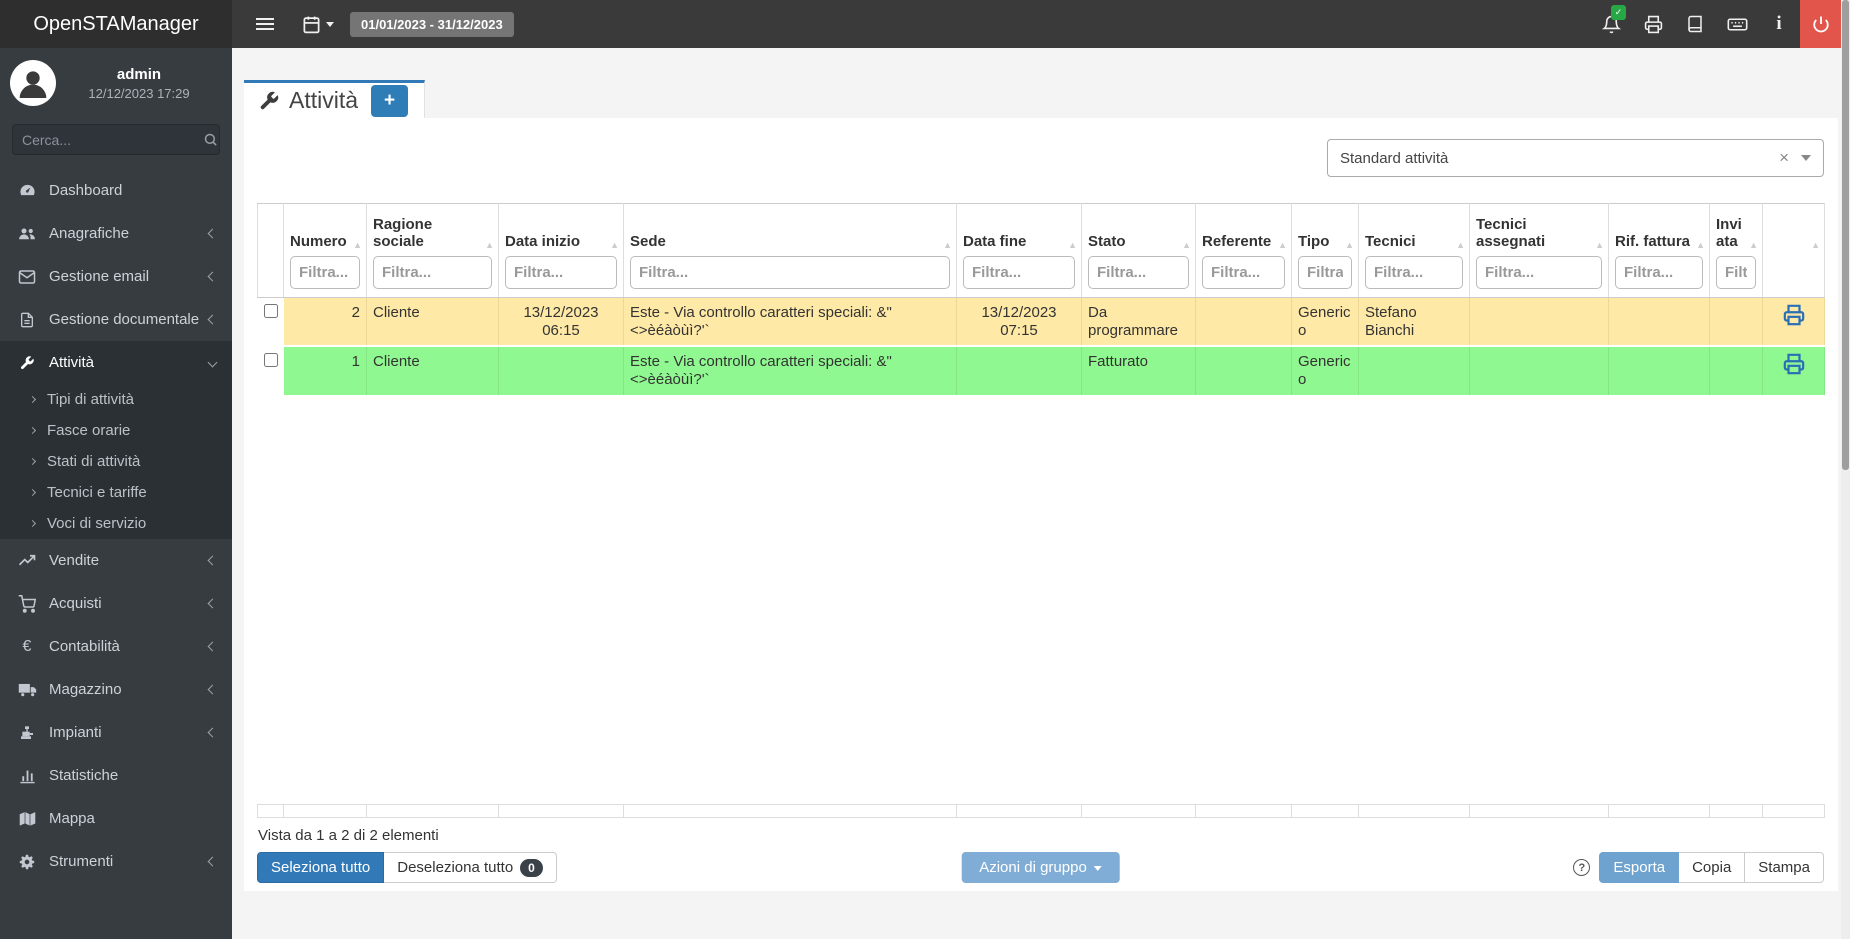 This screenshot has height=939, width=1850. I want to click on column-header-numero: Numero ▲, so click(325, 250).